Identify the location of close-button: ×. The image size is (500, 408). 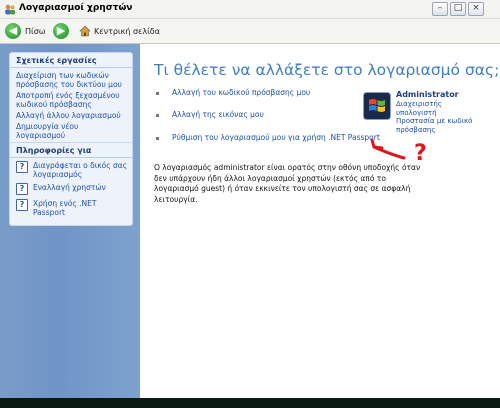
(476, 9).